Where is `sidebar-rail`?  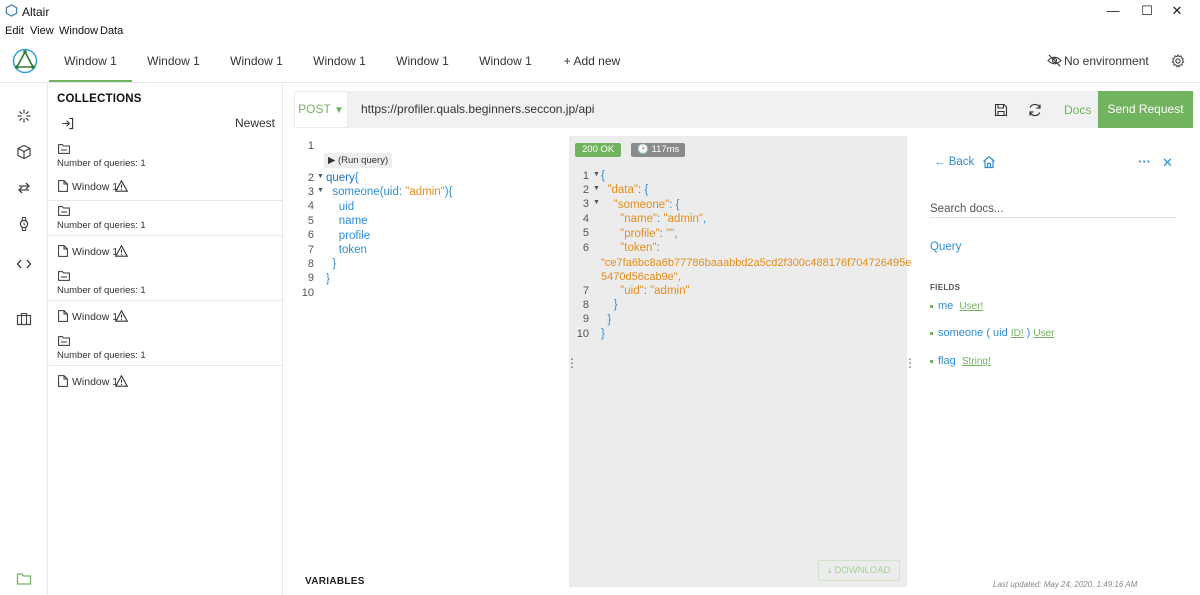 sidebar-rail is located at coordinates (24, 339).